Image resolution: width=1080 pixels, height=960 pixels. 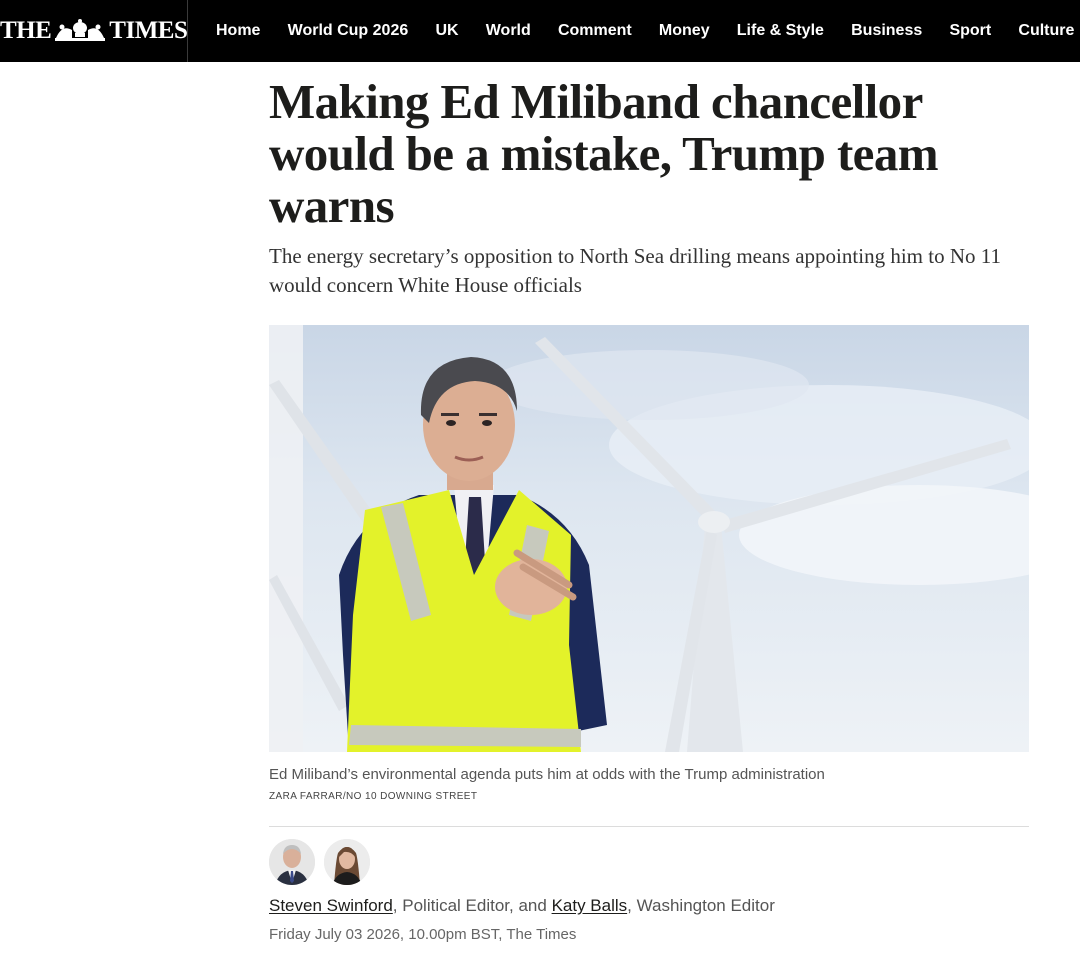 What do you see at coordinates (684, 31) in the screenshot?
I see `nav-money: Money` at bounding box center [684, 31].